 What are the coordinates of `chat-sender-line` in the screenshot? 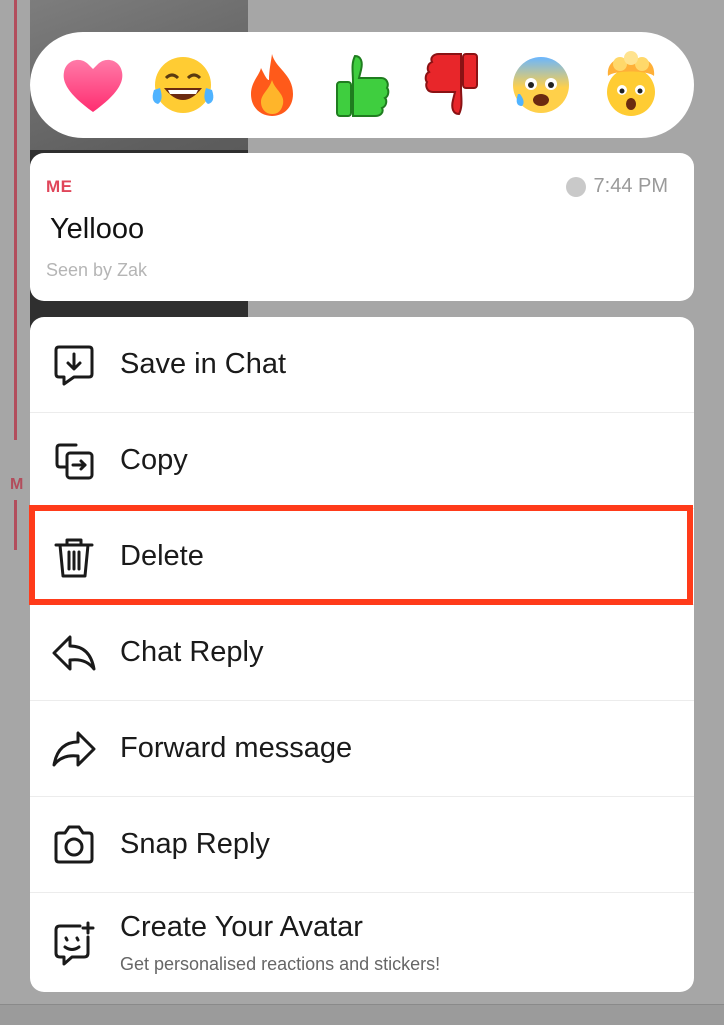 It's located at (15, 220).